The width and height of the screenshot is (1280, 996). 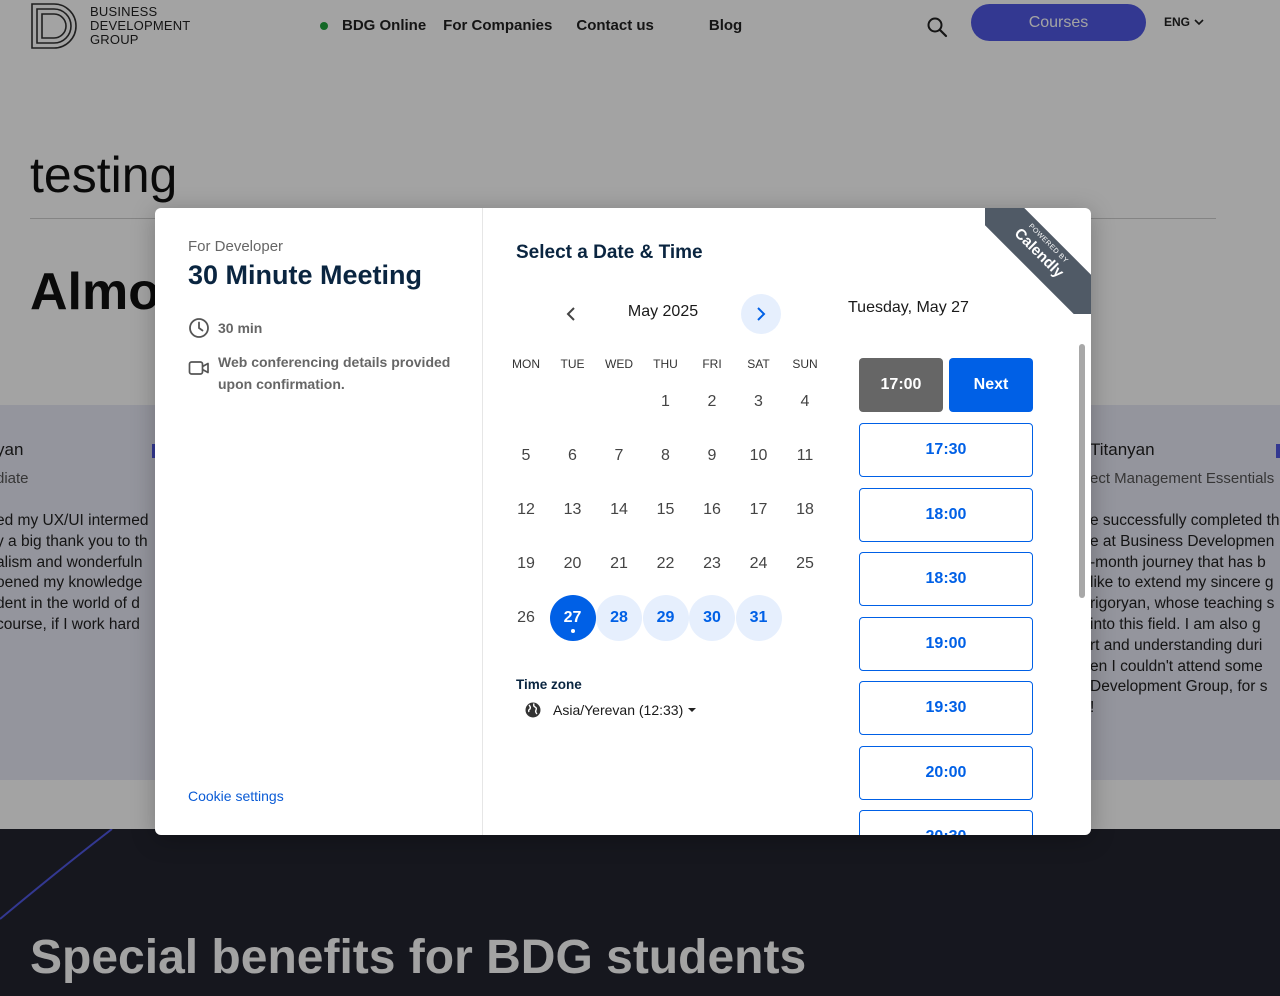 I want to click on weekday-header: SAT, so click(x=758, y=364).